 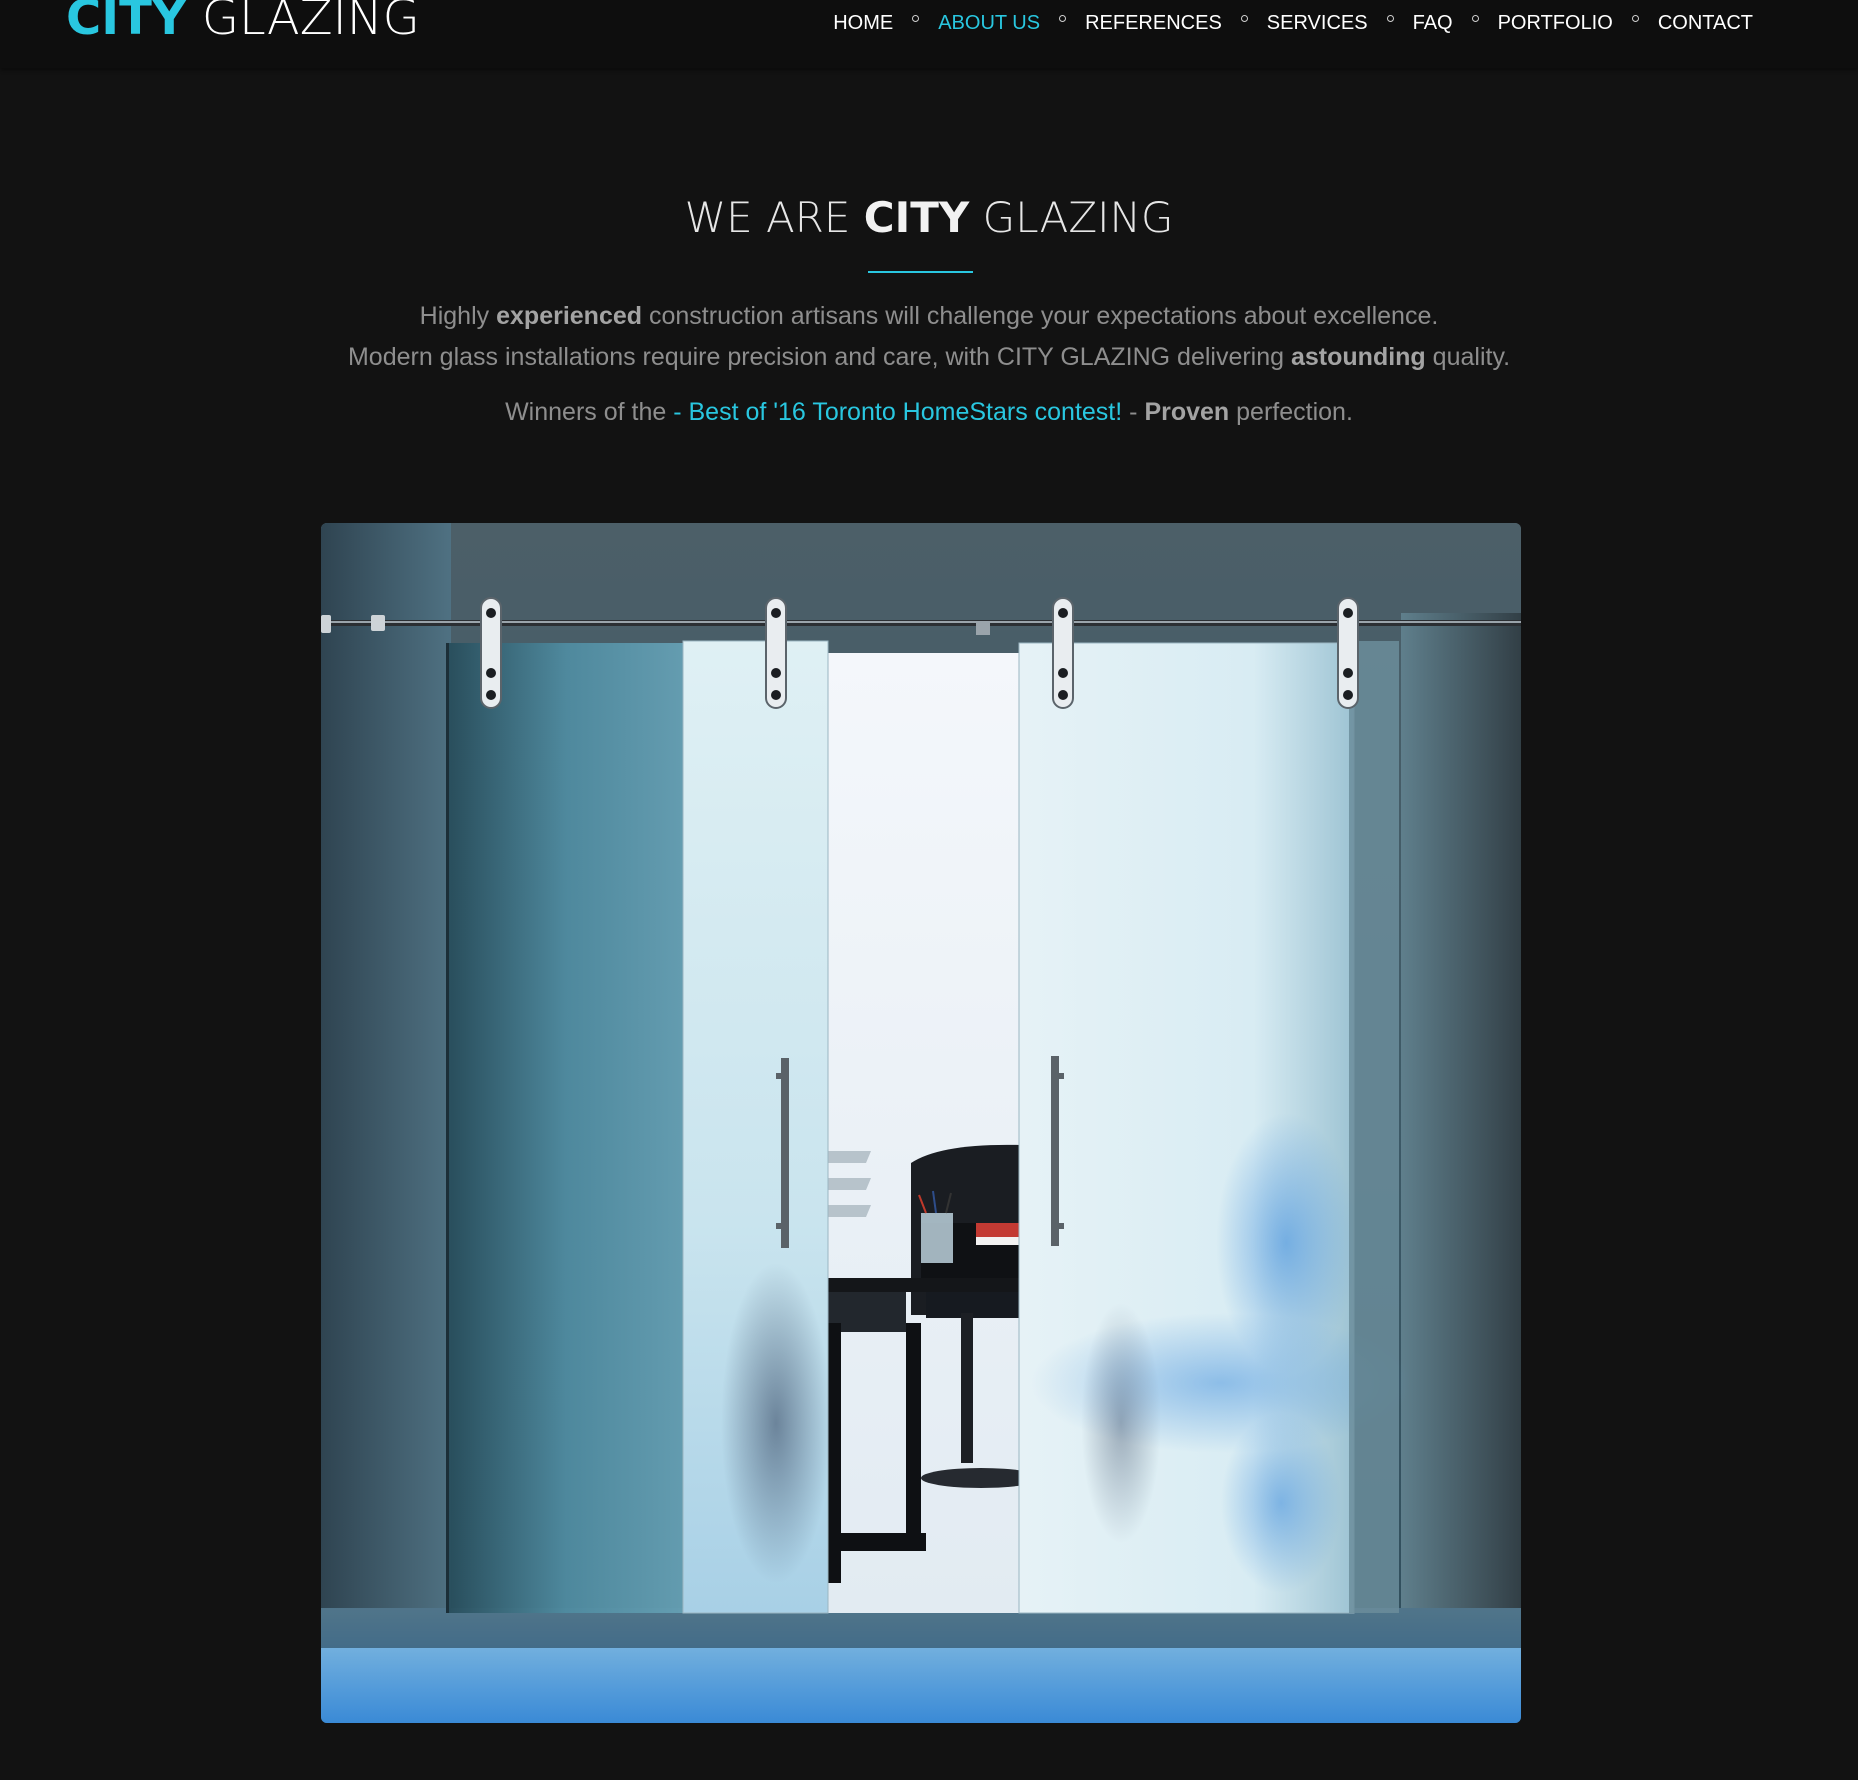 What do you see at coordinates (916, 217) in the screenshot?
I see `title-strong: CITY` at bounding box center [916, 217].